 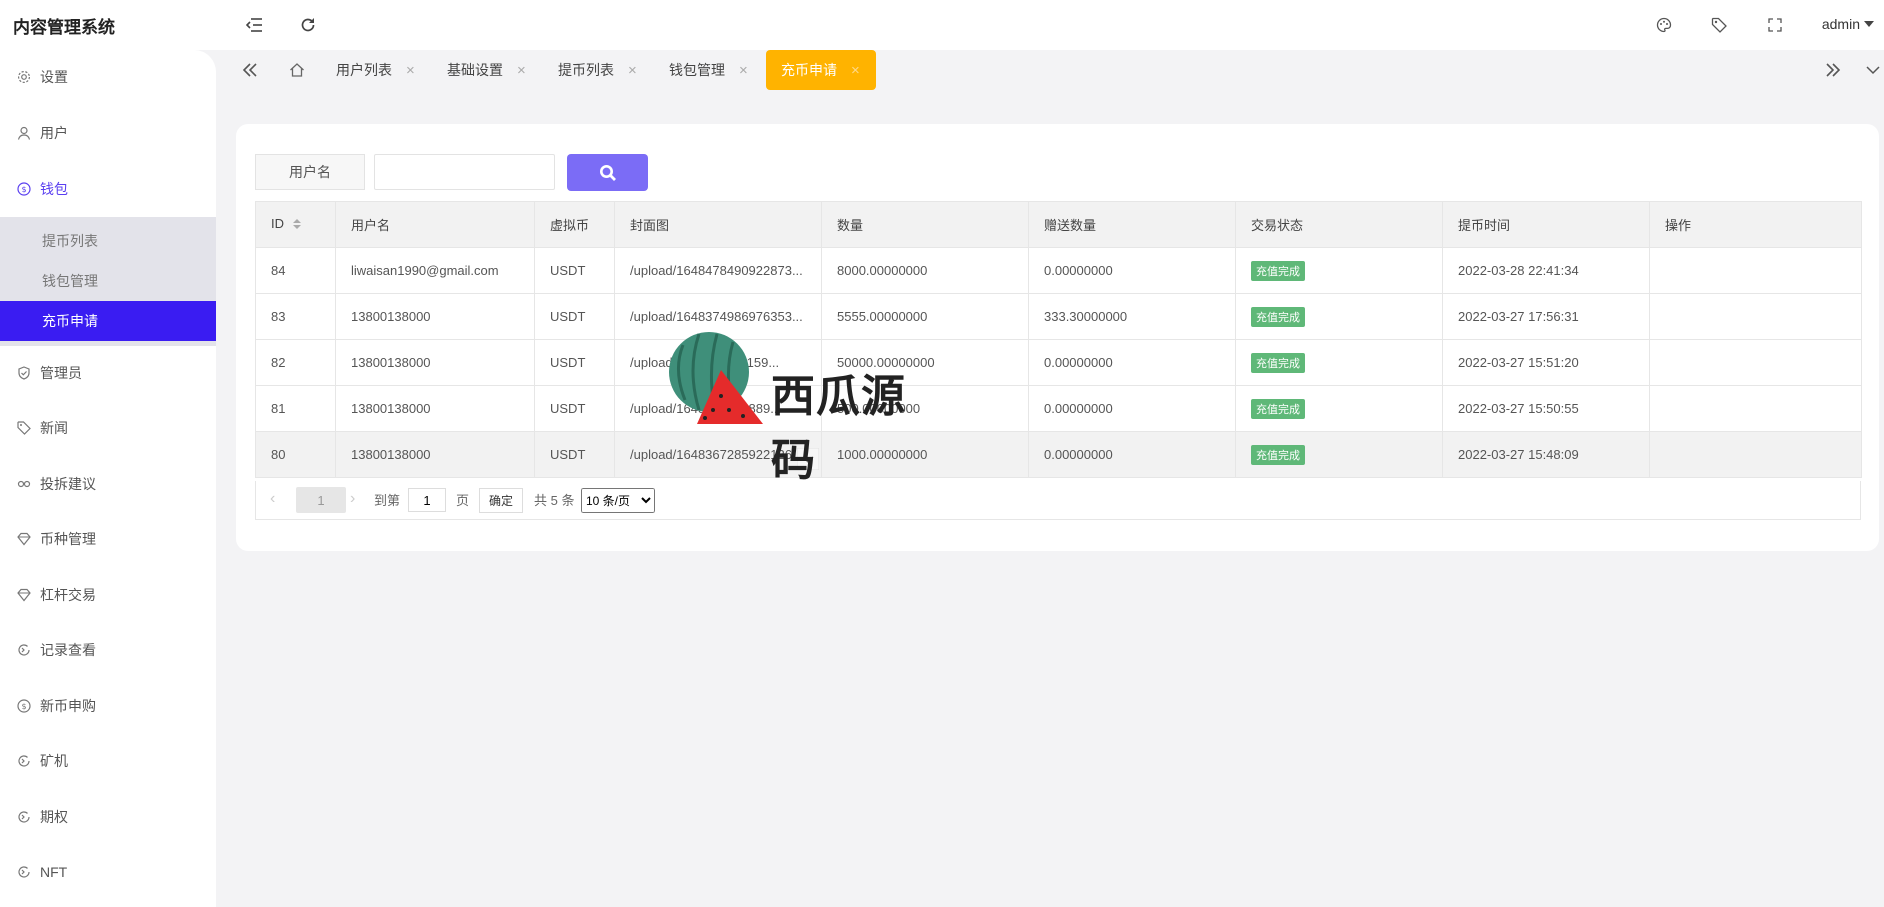 I want to click on sidebar-item-users: 用户, so click(x=108, y=133).